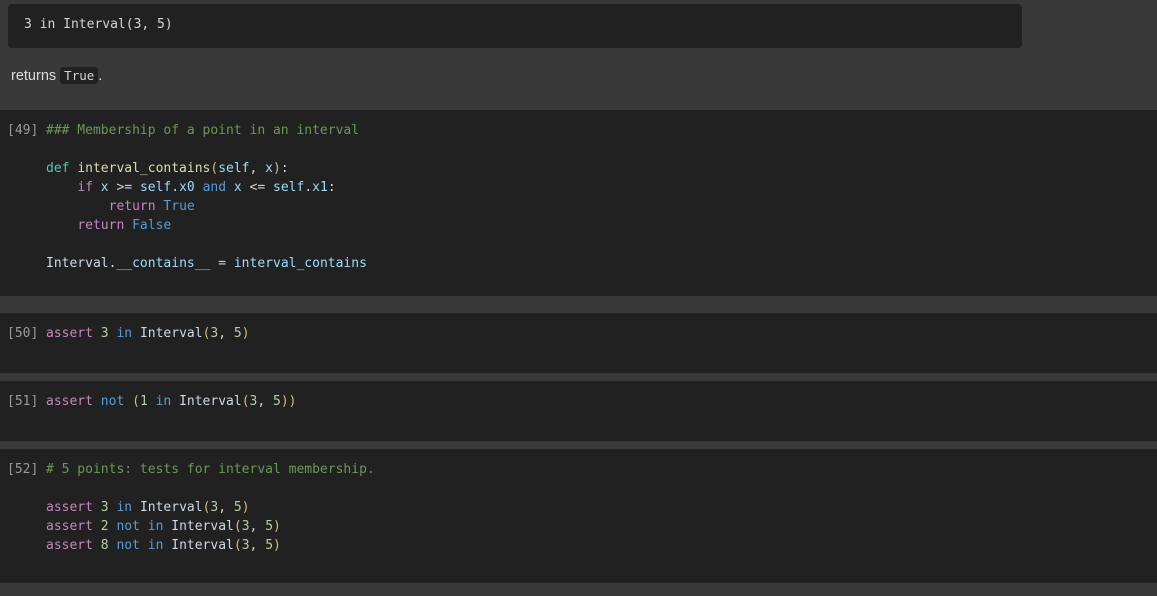 The width and height of the screenshot is (1157, 596). I want to click on markdown-paragraph: returns True., so click(56, 76).